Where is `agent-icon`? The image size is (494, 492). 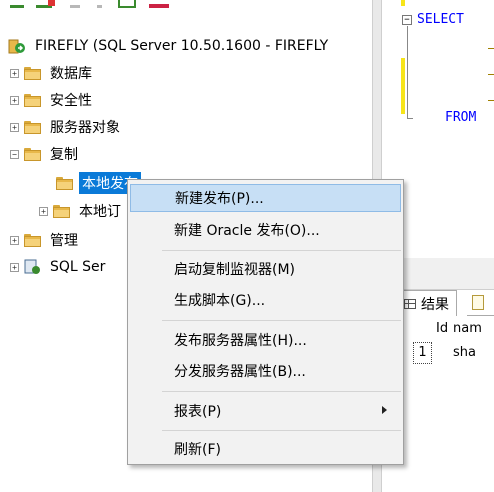 agent-icon is located at coordinates (32, 266).